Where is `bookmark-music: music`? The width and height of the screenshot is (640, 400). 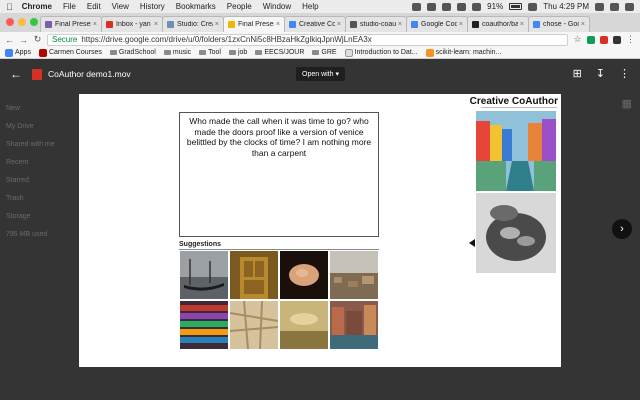 bookmark-music: music is located at coordinates (177, 52).